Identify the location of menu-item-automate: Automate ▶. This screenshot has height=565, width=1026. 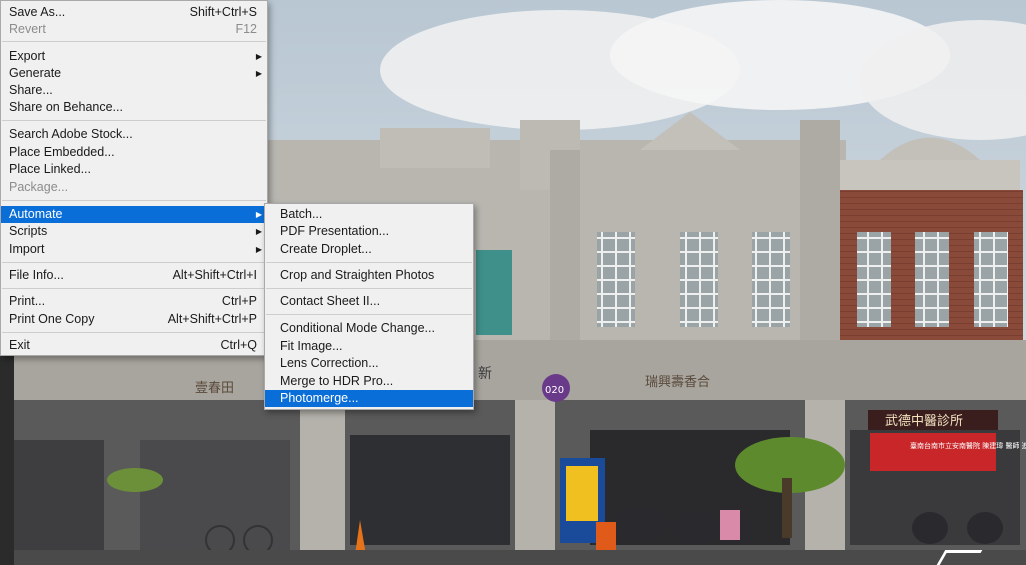
(134, 214).